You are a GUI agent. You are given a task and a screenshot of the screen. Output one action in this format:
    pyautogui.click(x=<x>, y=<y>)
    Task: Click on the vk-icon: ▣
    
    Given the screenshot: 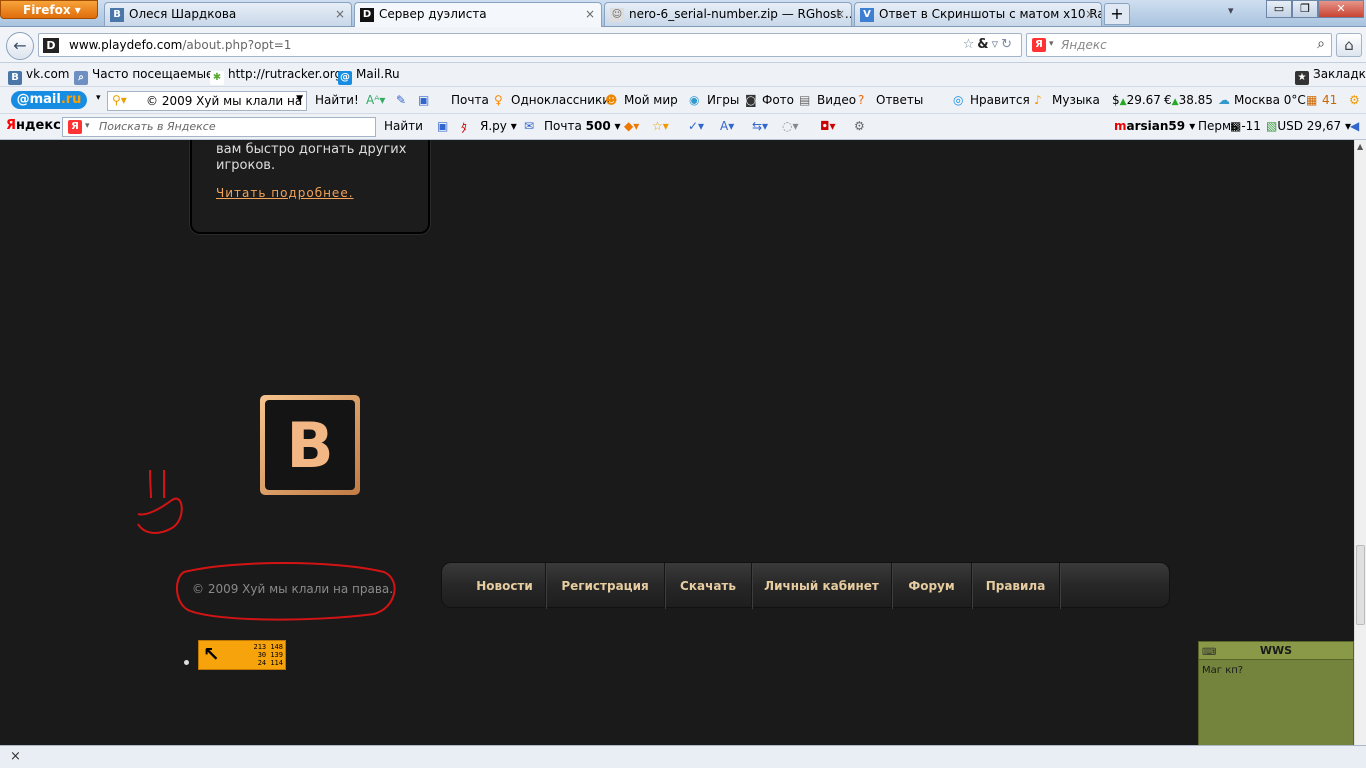 What is the action you would take?
    pyautogui.click(x=442, y=126)
    